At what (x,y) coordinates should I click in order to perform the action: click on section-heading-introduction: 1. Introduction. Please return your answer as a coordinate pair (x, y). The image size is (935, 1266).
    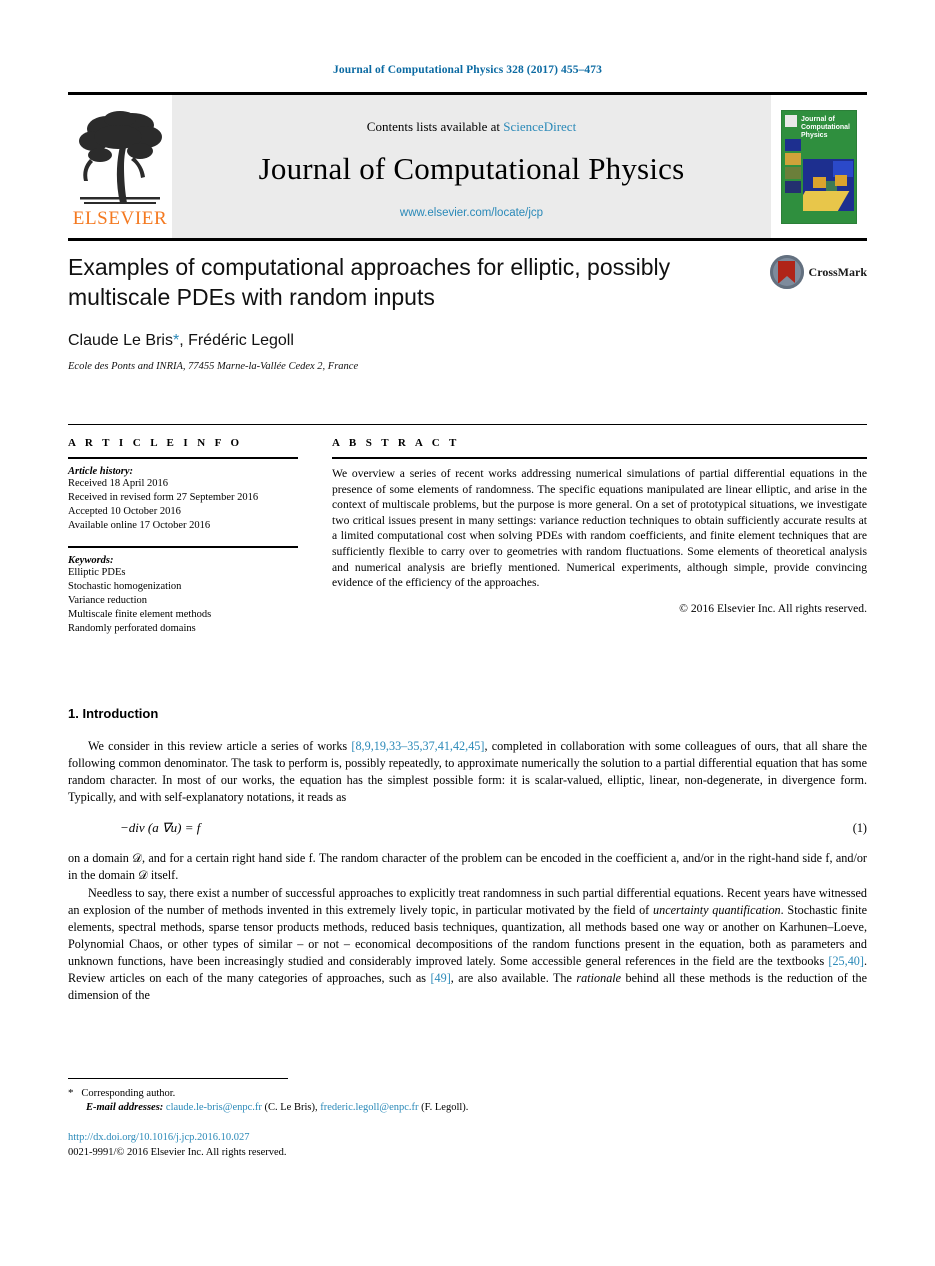
    Looking at the image, I should click on (113, 713).